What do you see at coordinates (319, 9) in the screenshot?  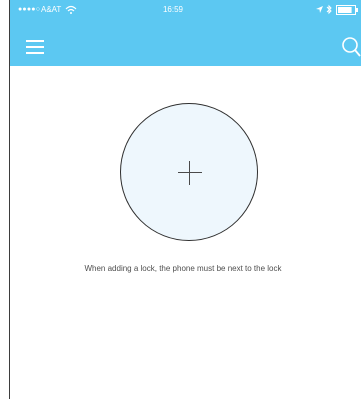 I see `location-arrow-icon` at bounding box center [319, 9].